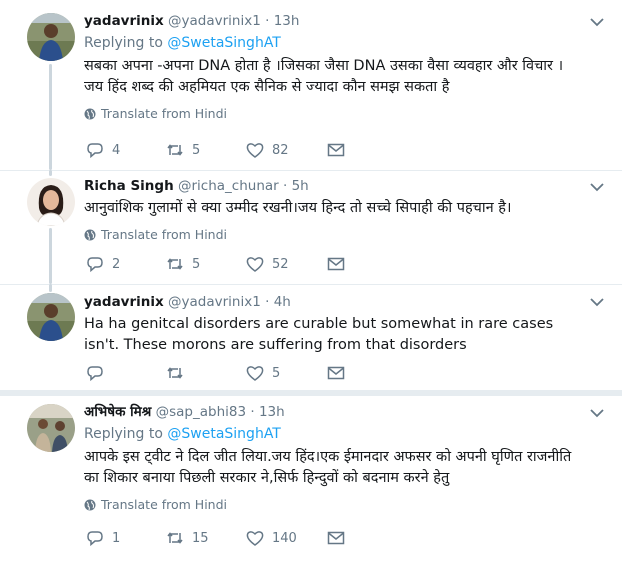  Describe the element at coordinates (333, 21) in the screenshot. I see `tweet-header: yadavrinix @yadavrinix1 · 13h` at that location.